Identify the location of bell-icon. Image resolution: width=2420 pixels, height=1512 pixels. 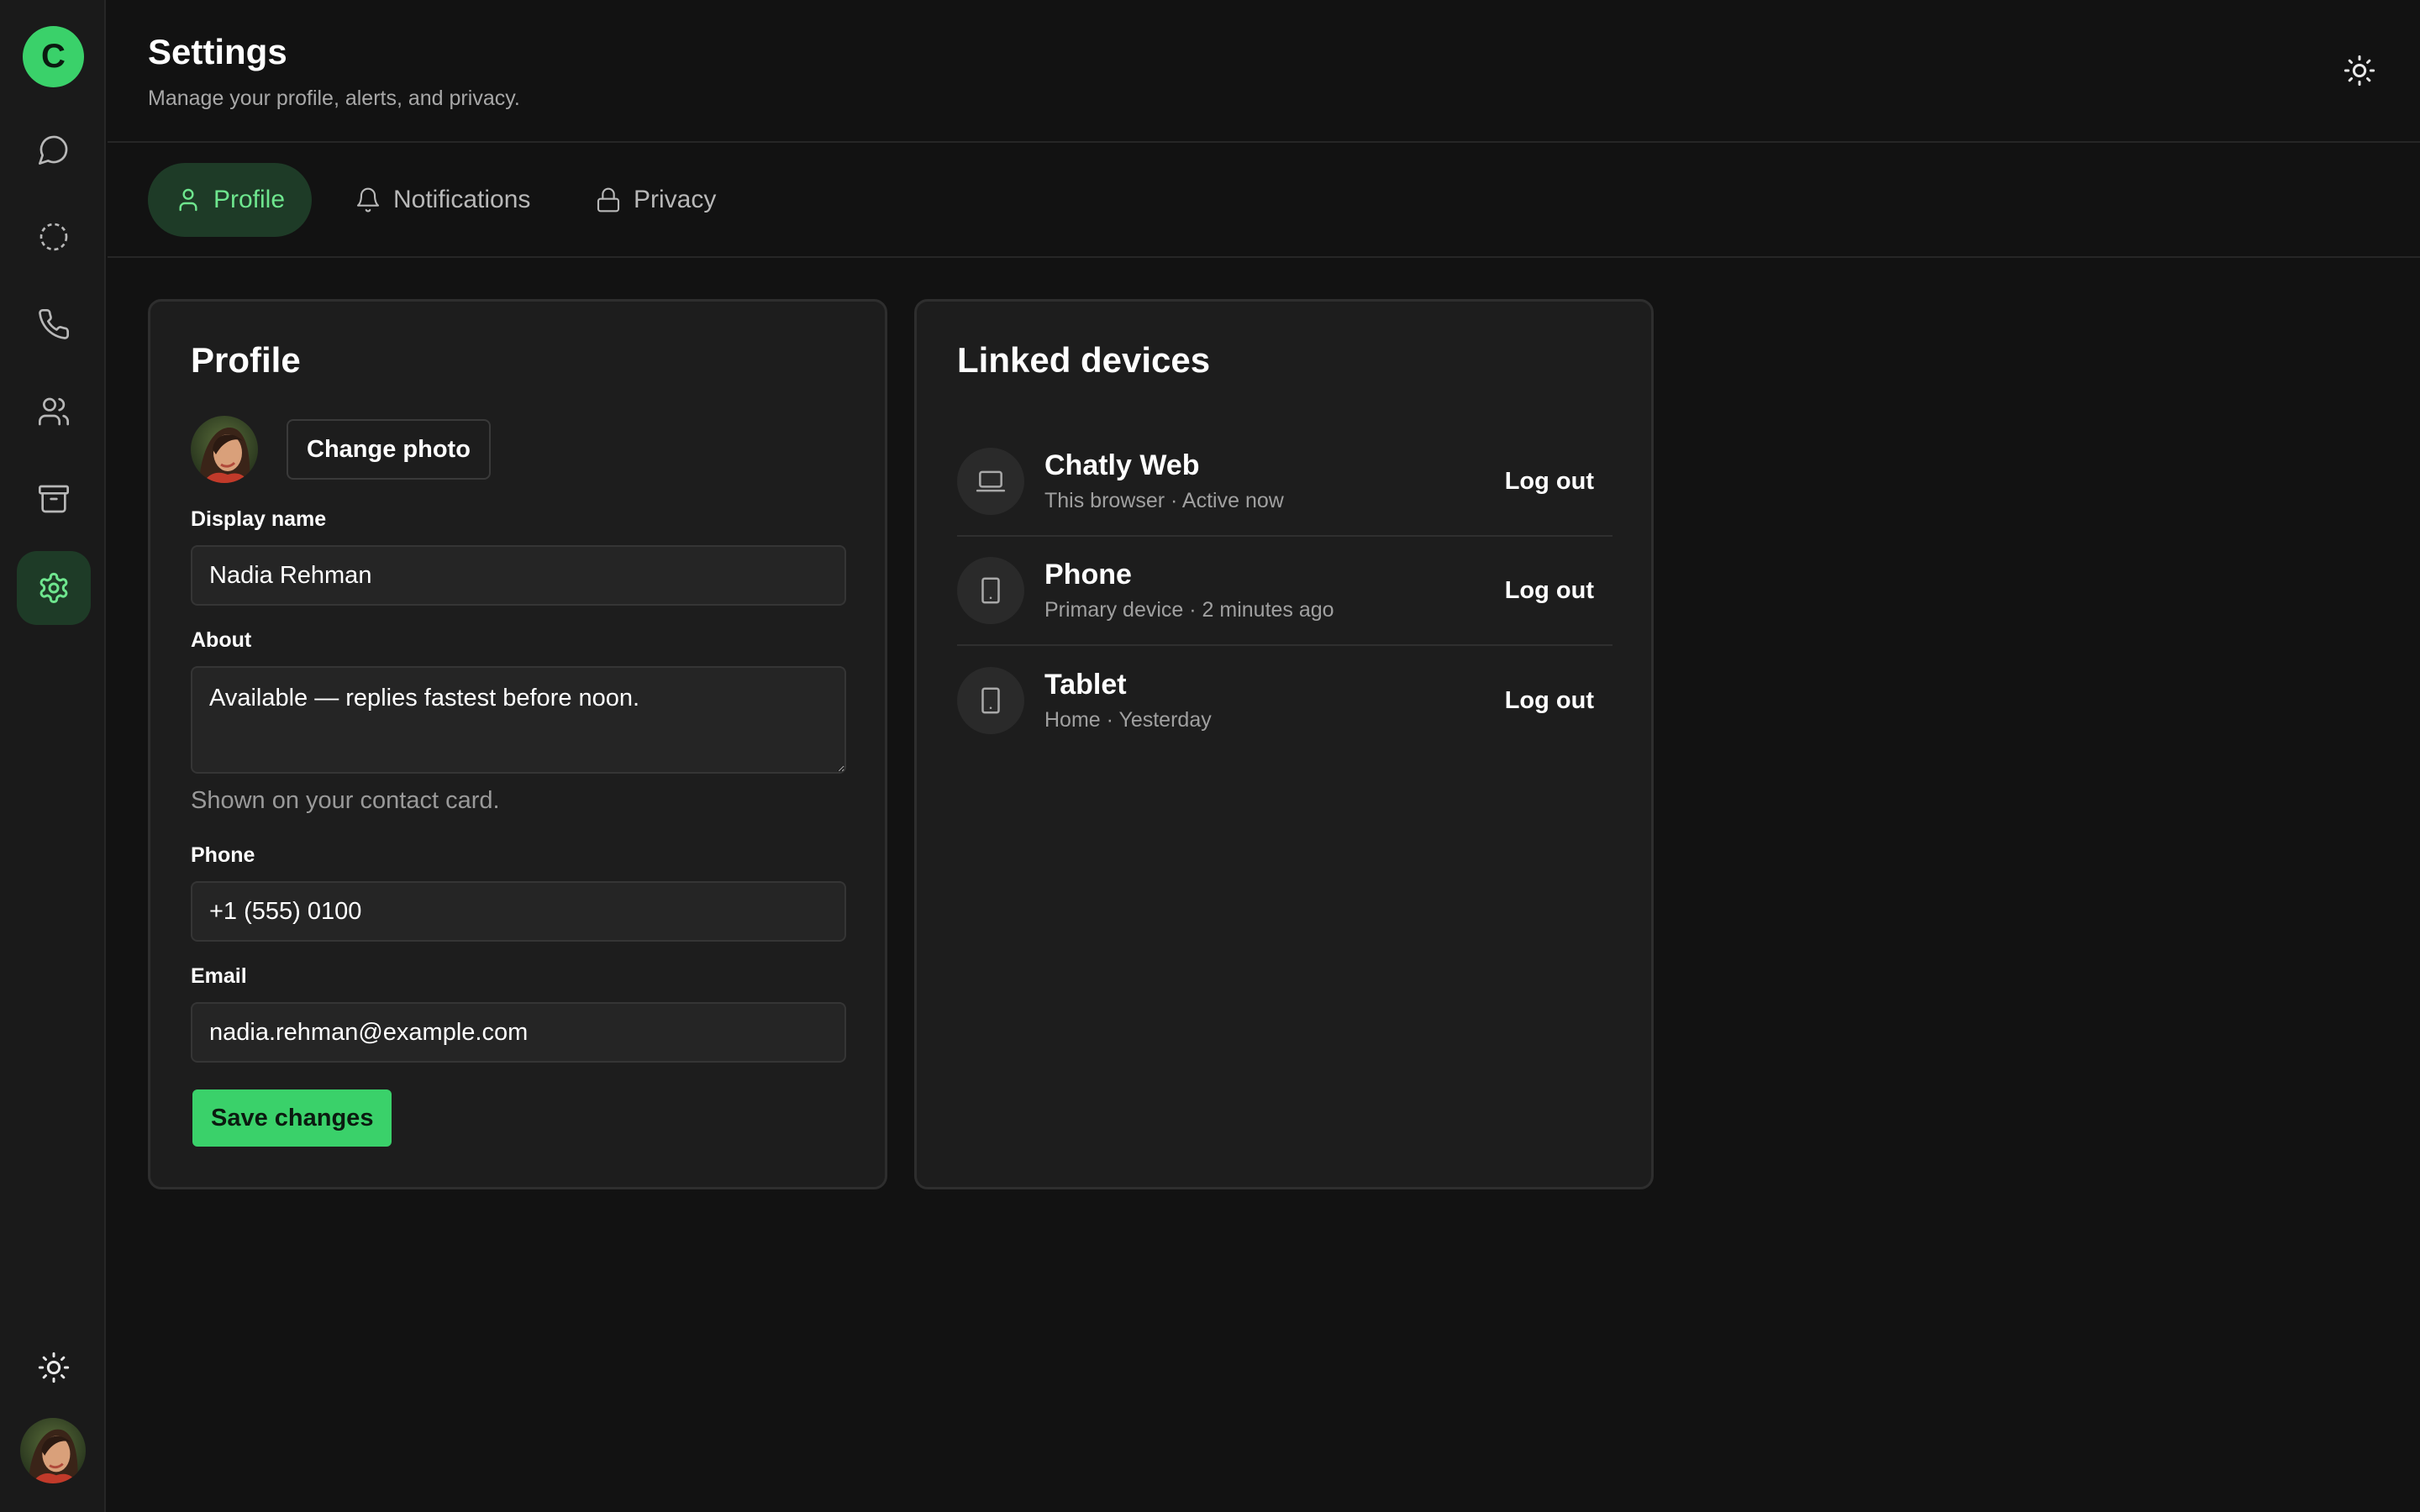
(368, 200).